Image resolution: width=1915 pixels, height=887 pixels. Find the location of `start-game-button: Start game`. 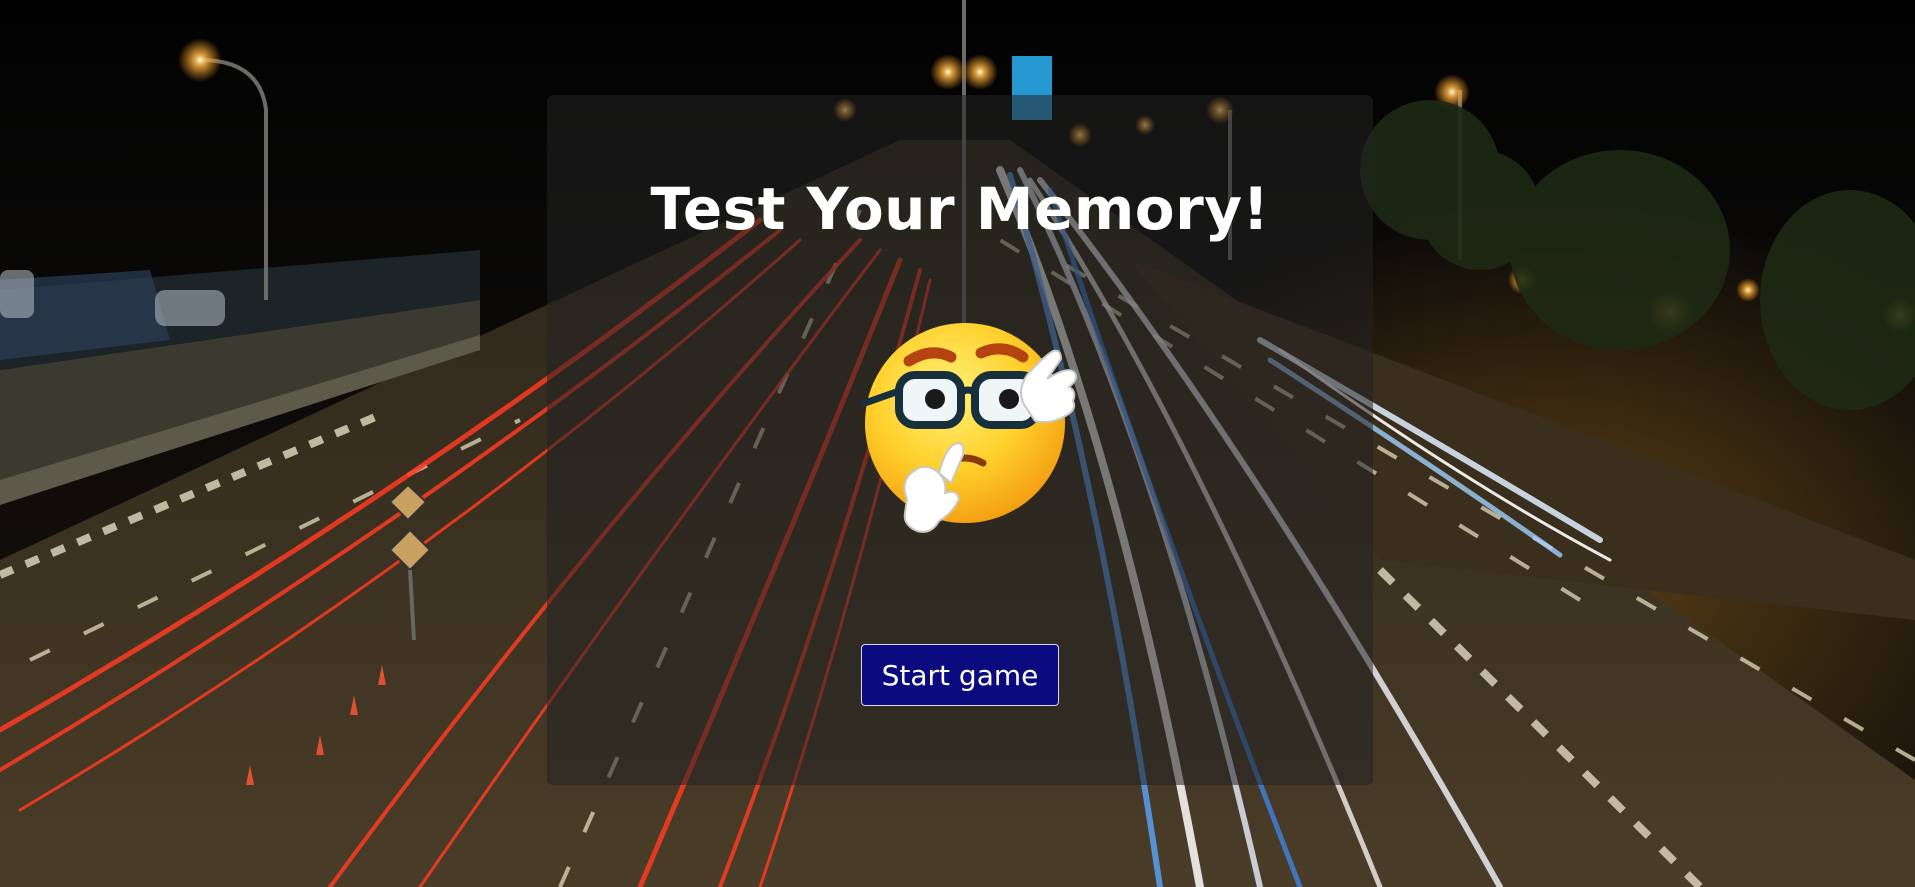

start-game-button: Start game is located at coordinates (960, 675).